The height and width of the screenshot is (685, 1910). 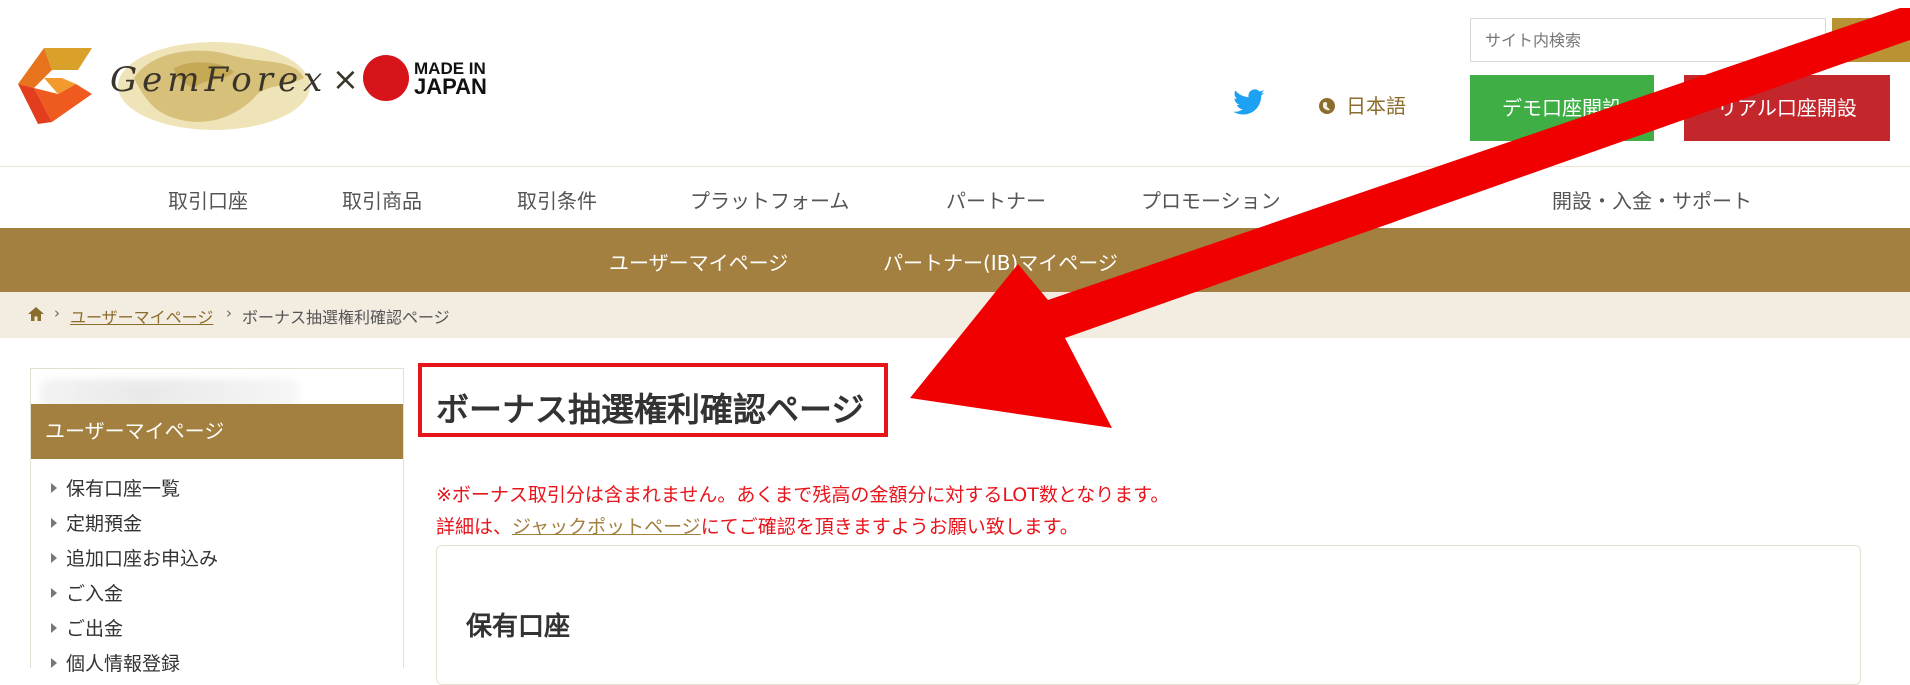 What do you see at coordinates (803, 495) in the screenshot?
I see `notice-line-1: ※ボーナス取引分は含まれません。あくまで残高の金額分に対するLOT数となります。` at bounding box center [803, 495].